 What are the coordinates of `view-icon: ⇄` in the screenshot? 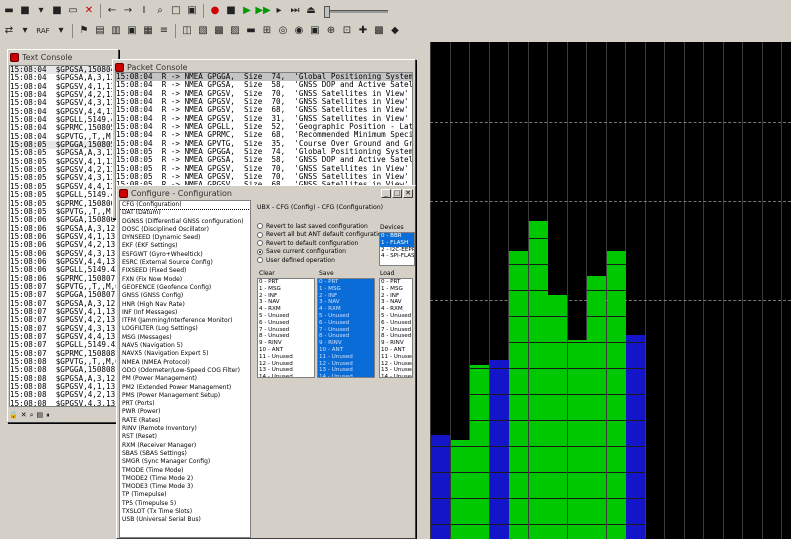 It's located at (9, 31).